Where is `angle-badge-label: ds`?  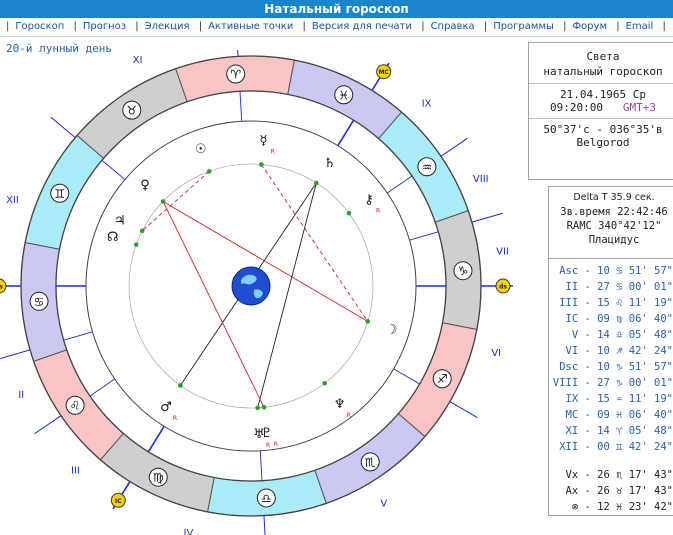
angle-badge-label: ds is located at coordinates (503, 287).